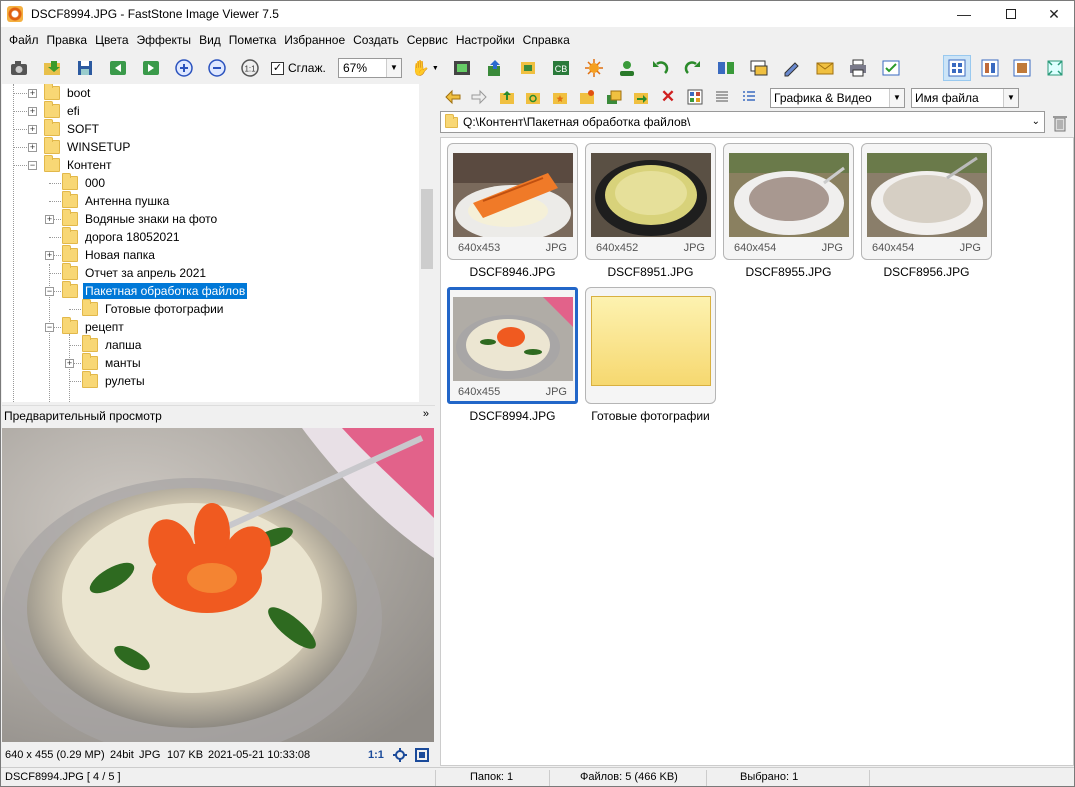 The image size is (1075, 787). I want to click on brightness-button, so click(594, 68).